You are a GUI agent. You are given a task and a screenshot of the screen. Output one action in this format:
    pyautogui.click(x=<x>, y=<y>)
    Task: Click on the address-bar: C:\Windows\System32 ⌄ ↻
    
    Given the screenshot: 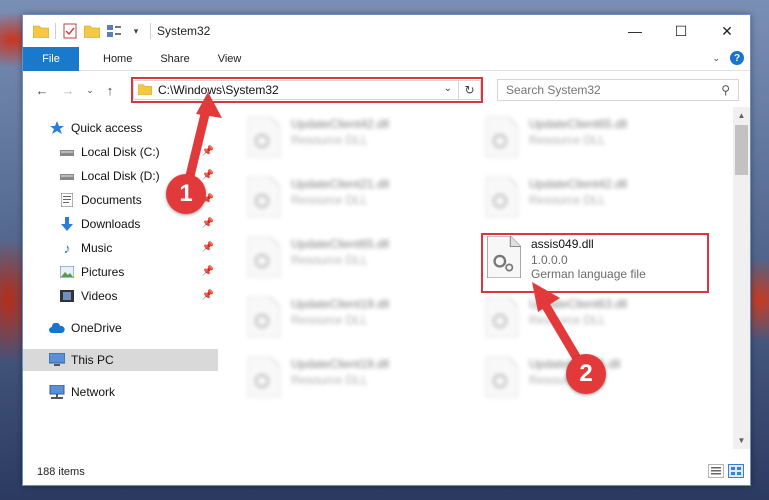 What is the action you would take?
    pyautogui.click(x=307, y=90)
    